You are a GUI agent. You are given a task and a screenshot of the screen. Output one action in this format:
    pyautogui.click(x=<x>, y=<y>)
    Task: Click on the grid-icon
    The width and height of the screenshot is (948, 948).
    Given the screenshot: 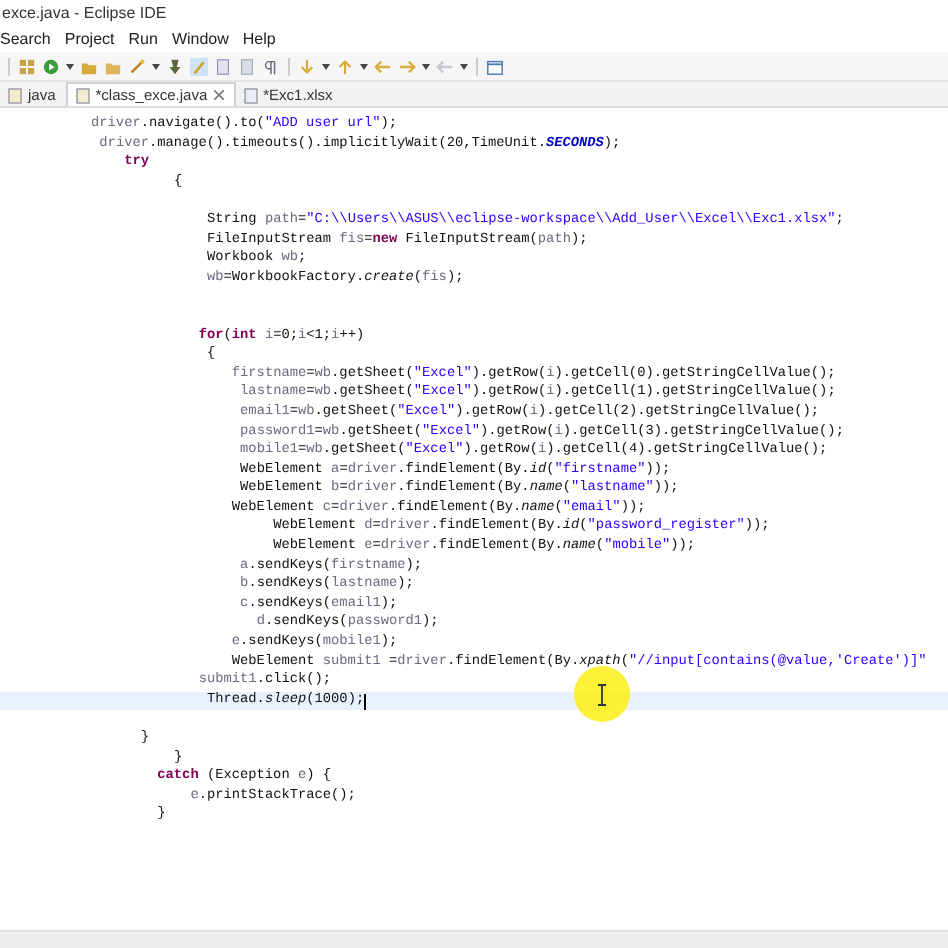 What is the action you would take?
    pyautogui.click(x=27, y=66)
    